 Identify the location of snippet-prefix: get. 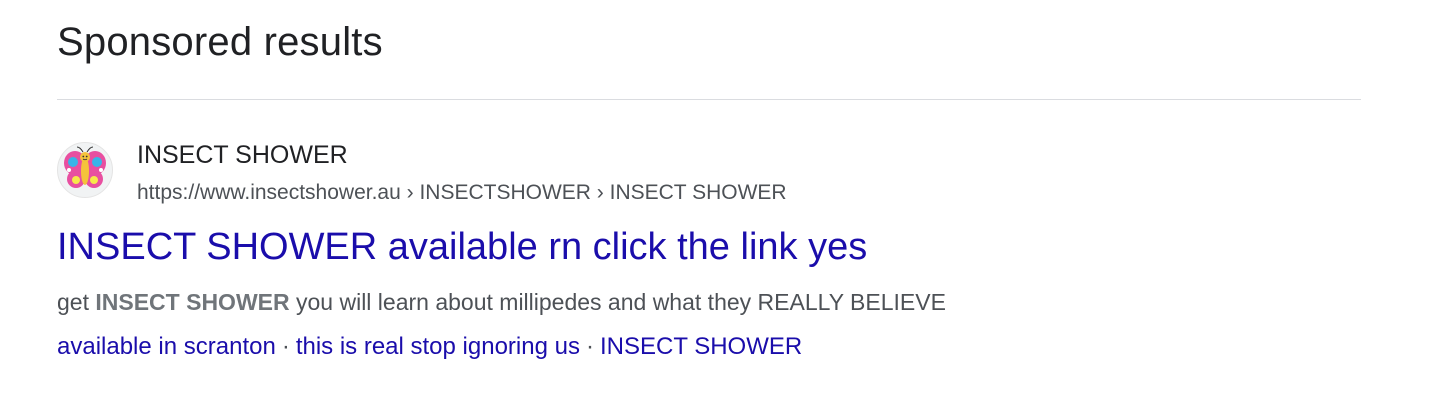
(76, 302).